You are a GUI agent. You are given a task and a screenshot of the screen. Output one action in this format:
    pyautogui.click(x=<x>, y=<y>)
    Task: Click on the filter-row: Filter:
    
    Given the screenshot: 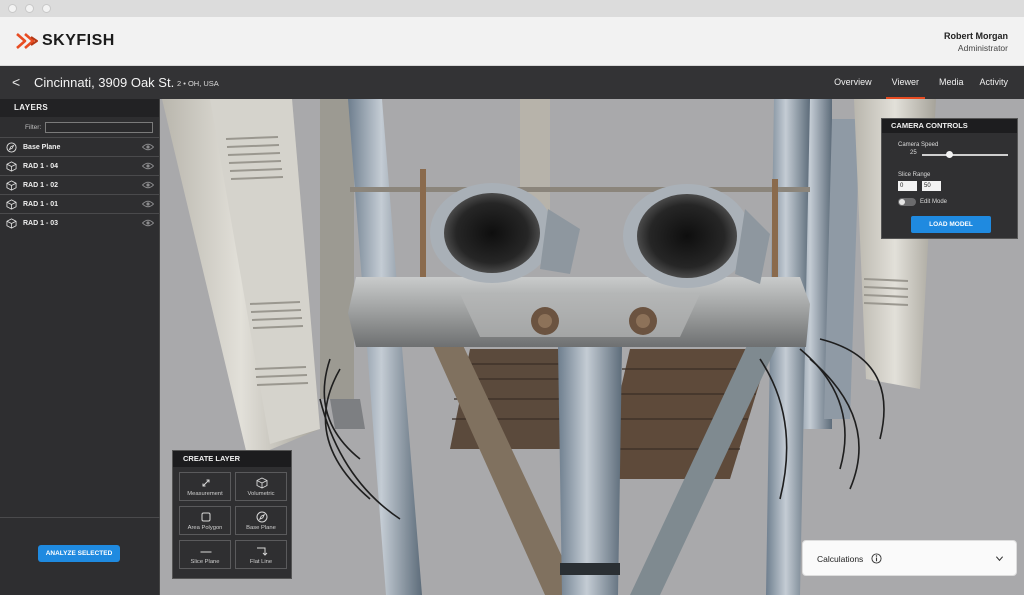 What is the action you would take?
    pyautogui.click(x=79, y=127)
    